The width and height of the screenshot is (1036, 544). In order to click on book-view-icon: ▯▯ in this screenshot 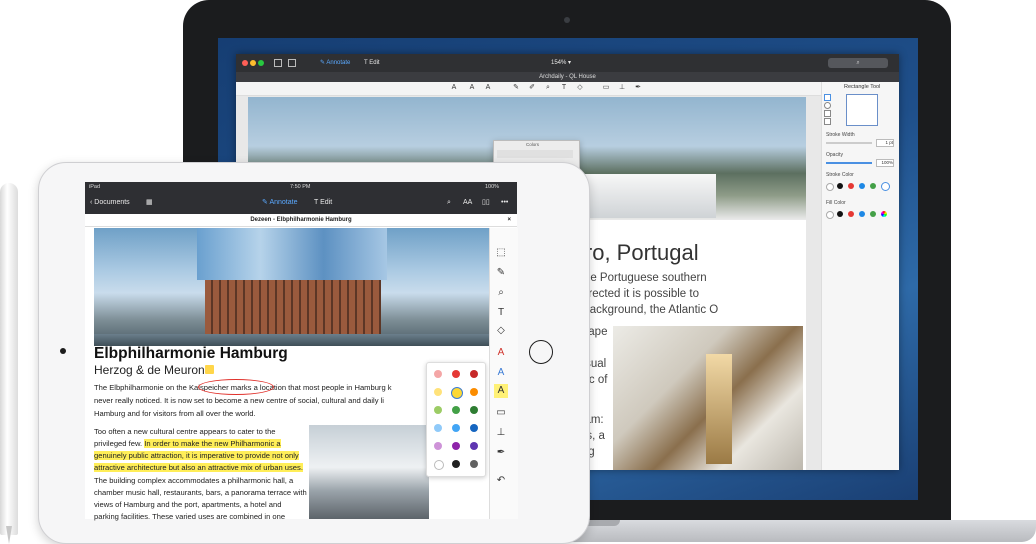, I will do `click(486, 203)`.